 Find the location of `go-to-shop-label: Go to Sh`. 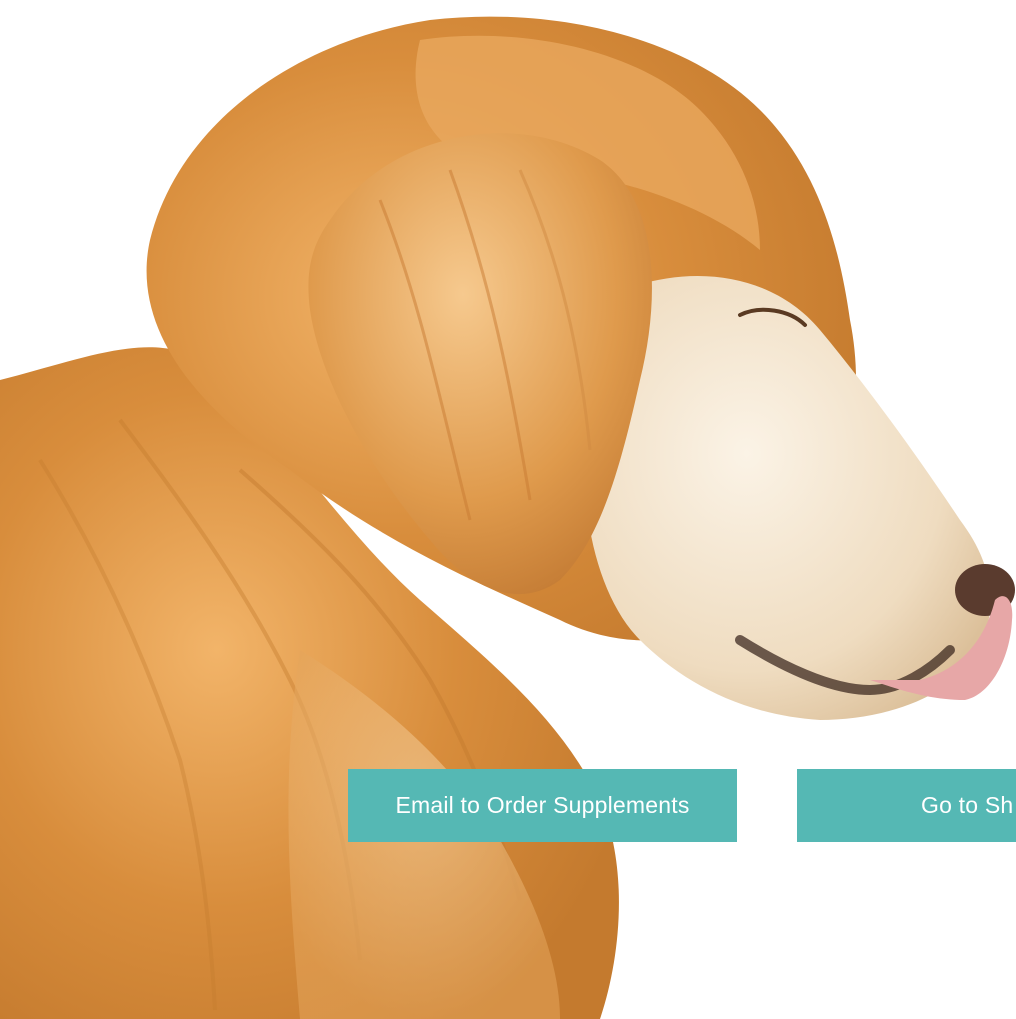

go-to-shop-label: Go to Sh is located at coordinates (967, 805).